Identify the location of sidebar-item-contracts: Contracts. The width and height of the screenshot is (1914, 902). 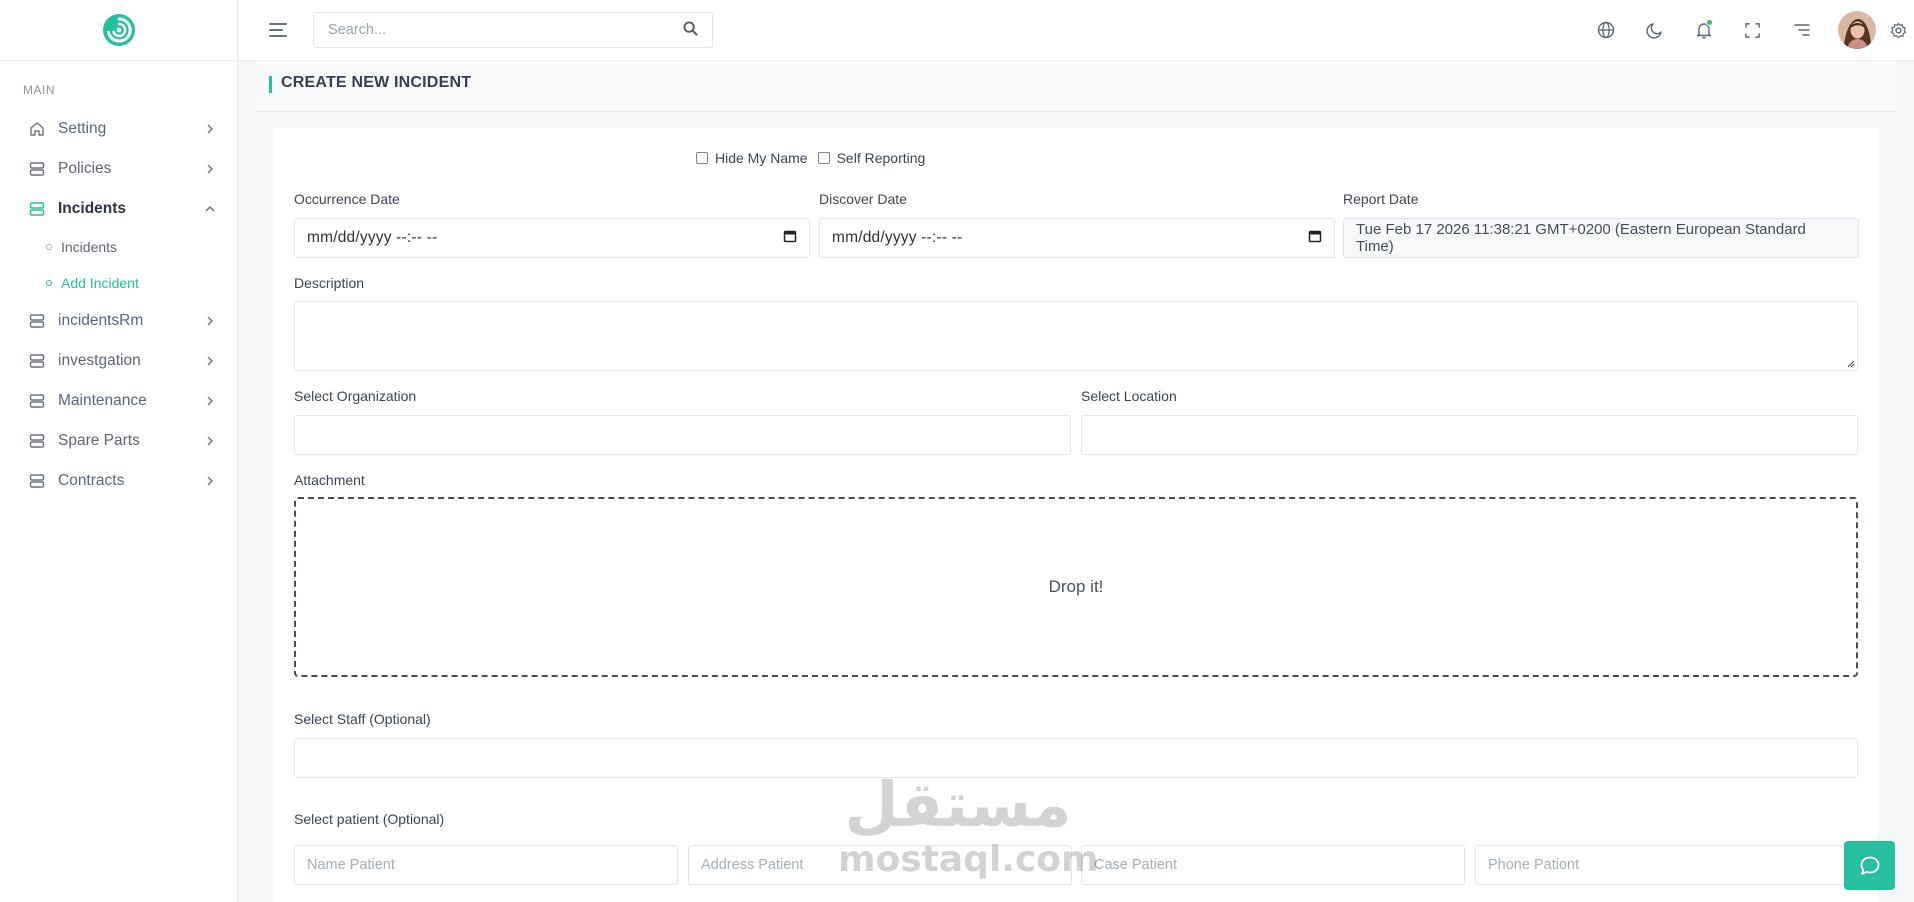
(118, 481).